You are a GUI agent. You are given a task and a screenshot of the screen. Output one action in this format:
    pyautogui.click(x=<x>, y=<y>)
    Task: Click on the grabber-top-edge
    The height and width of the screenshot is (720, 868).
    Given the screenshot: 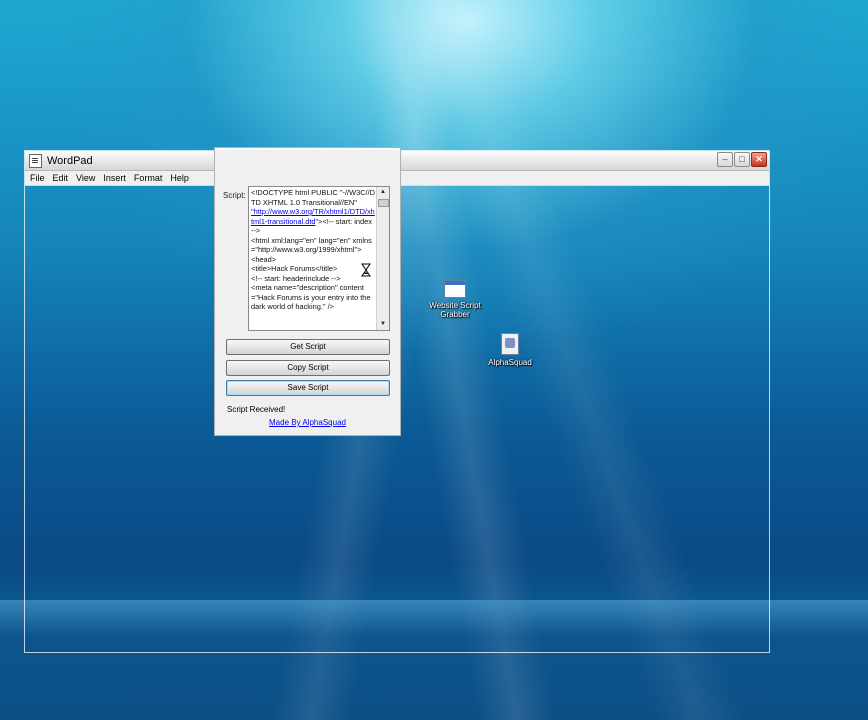 What is the action you would take?
    pyautogui.click(x=307, y=149)
    